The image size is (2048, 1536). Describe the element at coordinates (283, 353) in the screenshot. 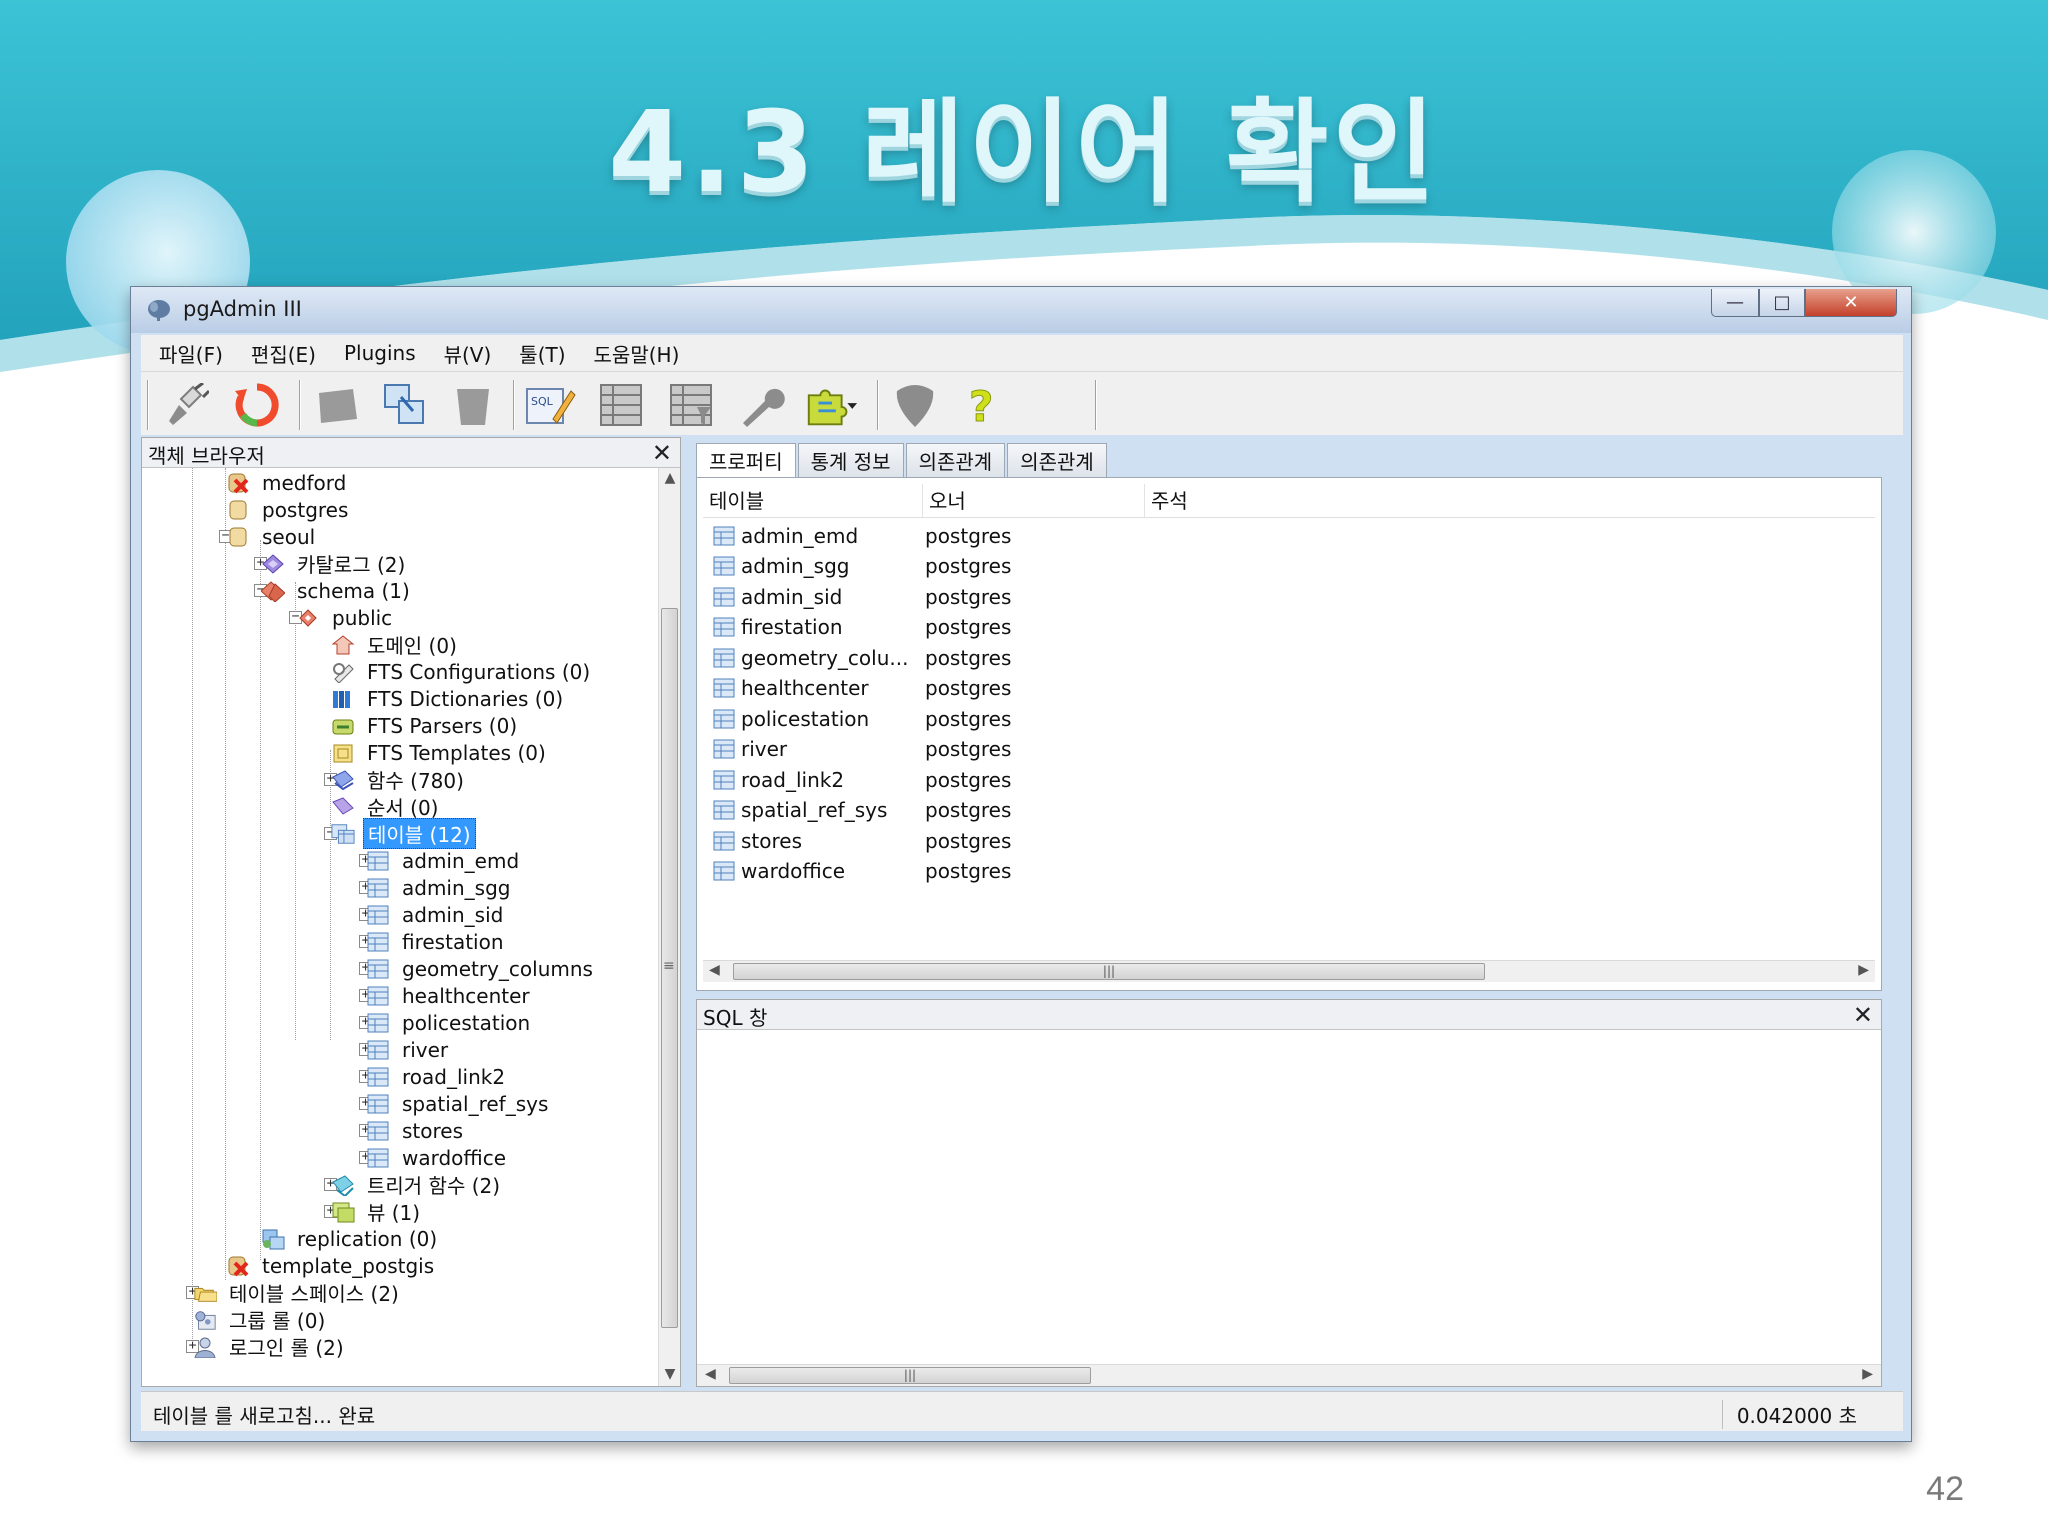

I see `menu-edit: 편집(E)` at that location.